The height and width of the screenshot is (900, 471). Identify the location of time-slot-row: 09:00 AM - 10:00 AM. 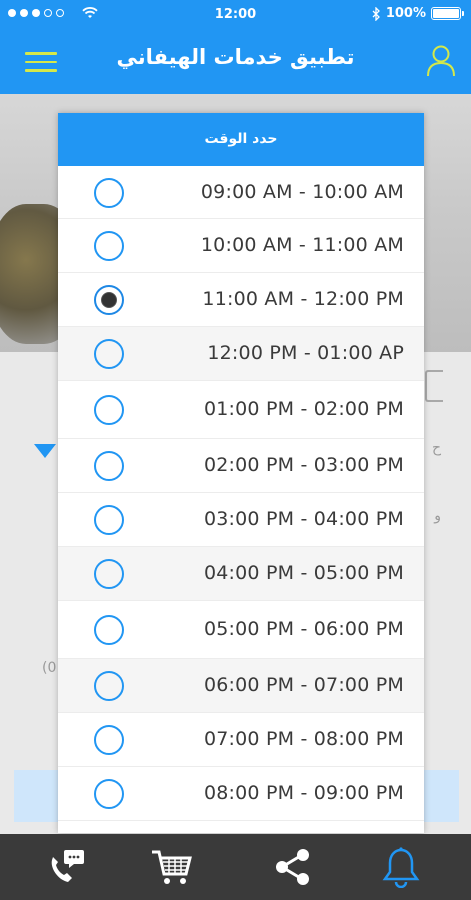
(241, 192).